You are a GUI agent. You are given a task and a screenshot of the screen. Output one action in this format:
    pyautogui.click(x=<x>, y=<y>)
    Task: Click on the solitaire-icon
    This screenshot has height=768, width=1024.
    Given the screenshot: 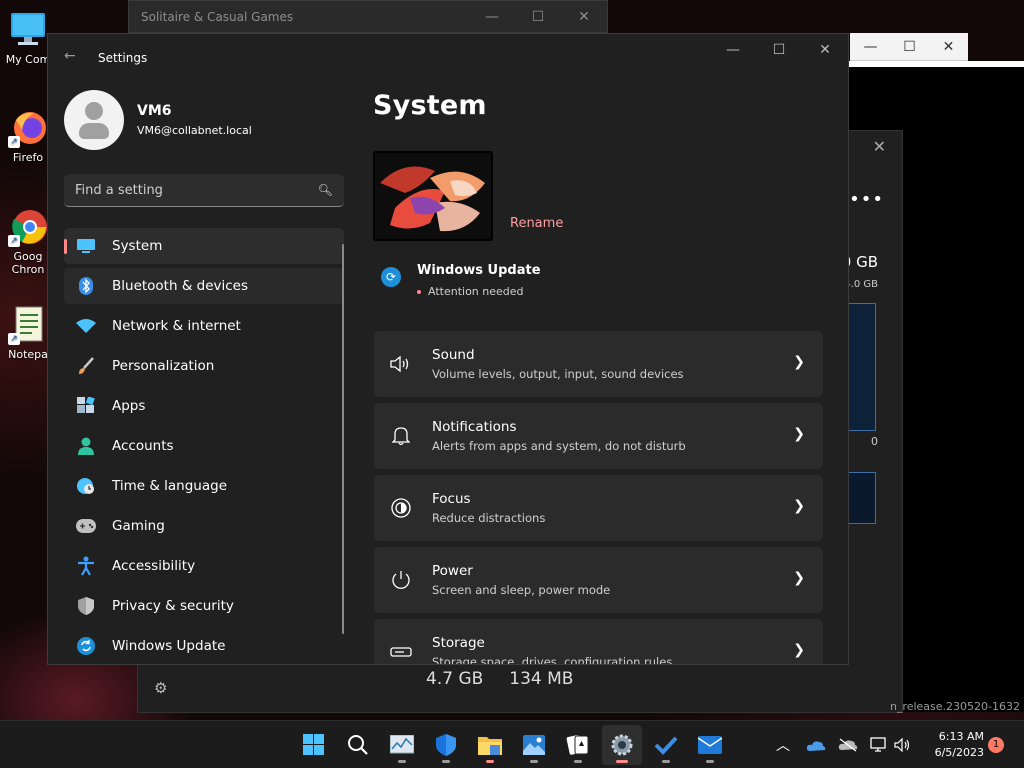 What is the action you would take?
    pyautogui.click(x=577, y=745)
    